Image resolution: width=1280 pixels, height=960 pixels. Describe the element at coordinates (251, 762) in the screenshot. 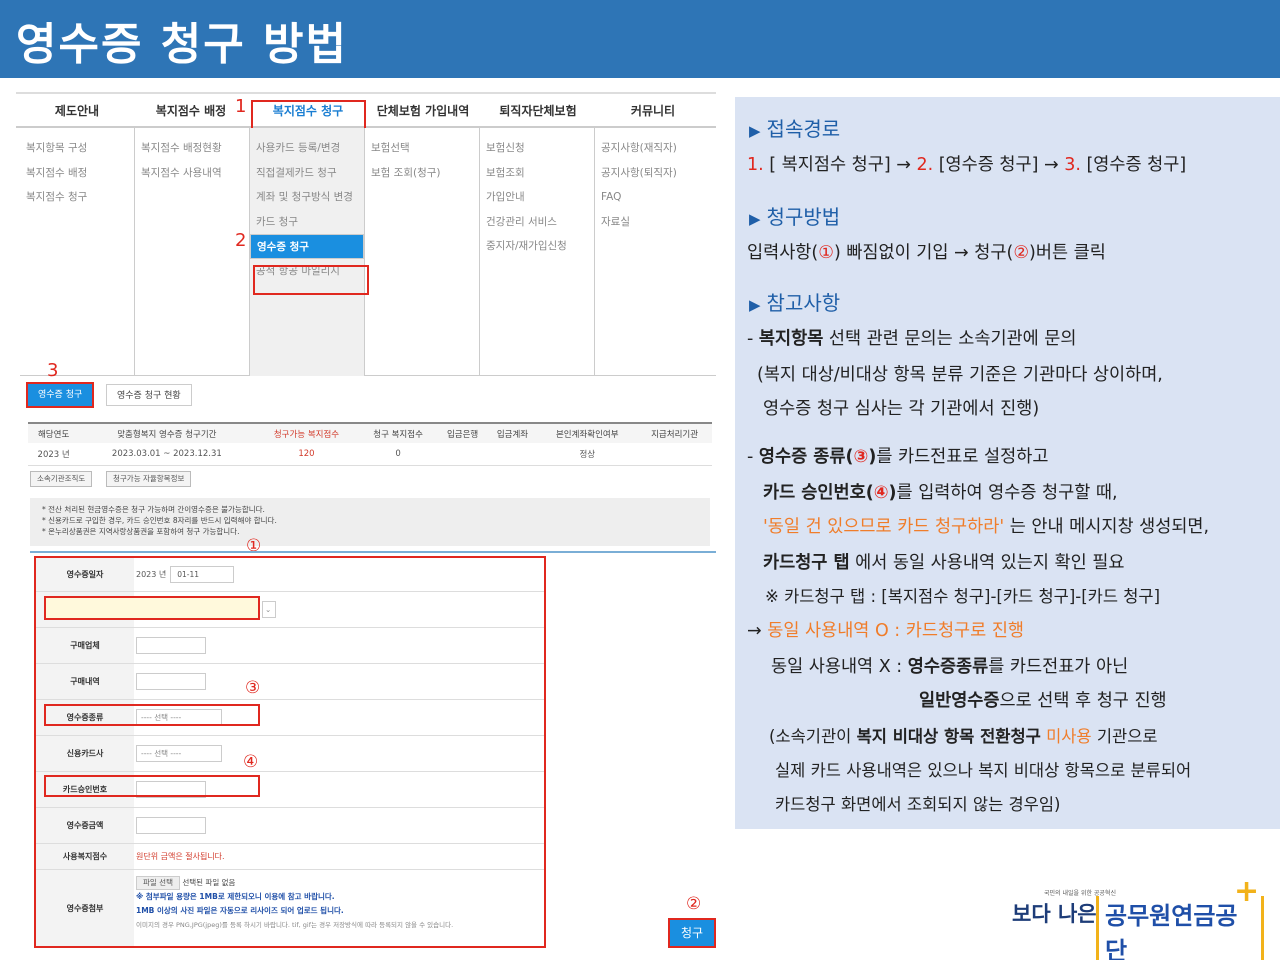

I see `circle-number-4: ④` at that location.